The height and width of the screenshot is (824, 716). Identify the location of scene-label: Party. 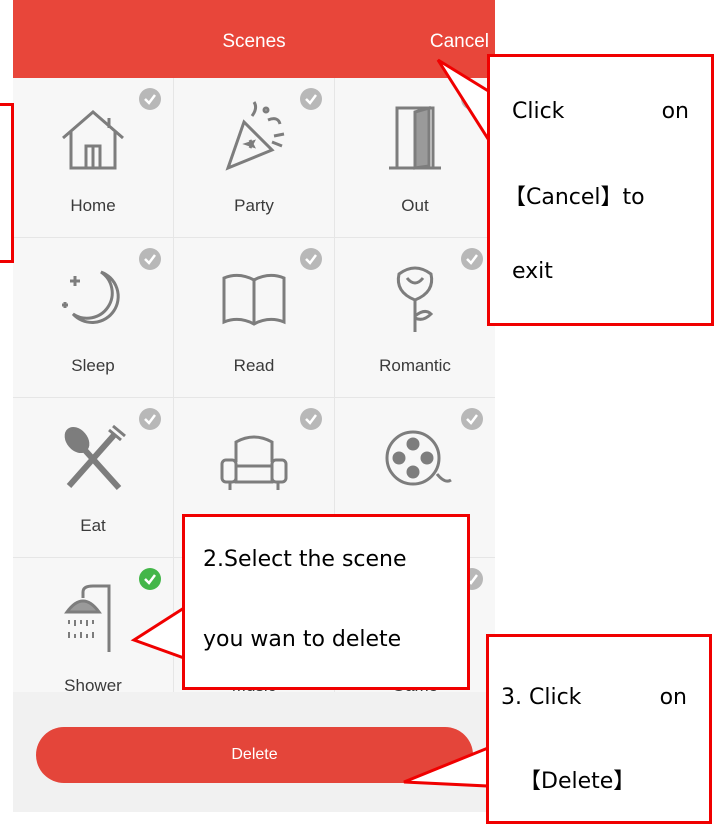
(254, 205).